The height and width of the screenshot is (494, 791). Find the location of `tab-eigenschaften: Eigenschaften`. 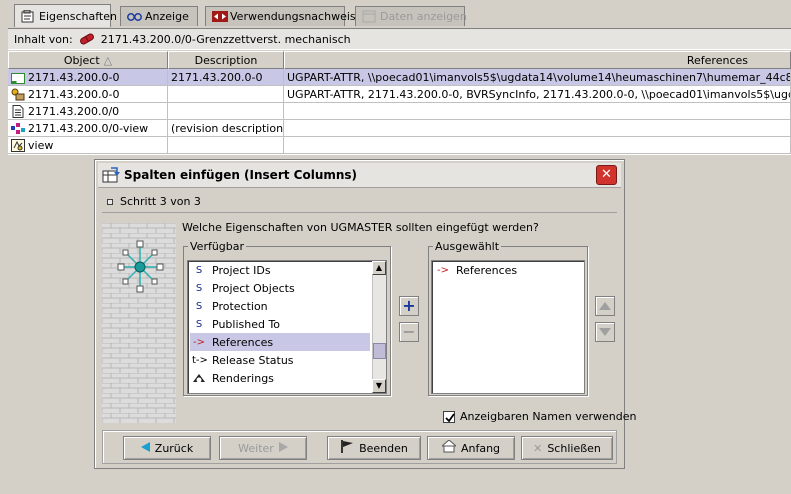

tab-eigenschaften: Eigenschaften is located at coordinates (65, 15).